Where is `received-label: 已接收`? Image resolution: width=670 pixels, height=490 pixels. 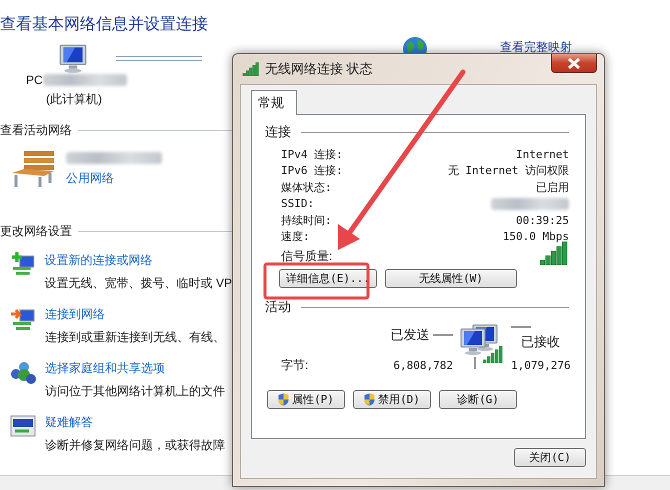
received-label: 已接收 is located at coordinates (540, 341).